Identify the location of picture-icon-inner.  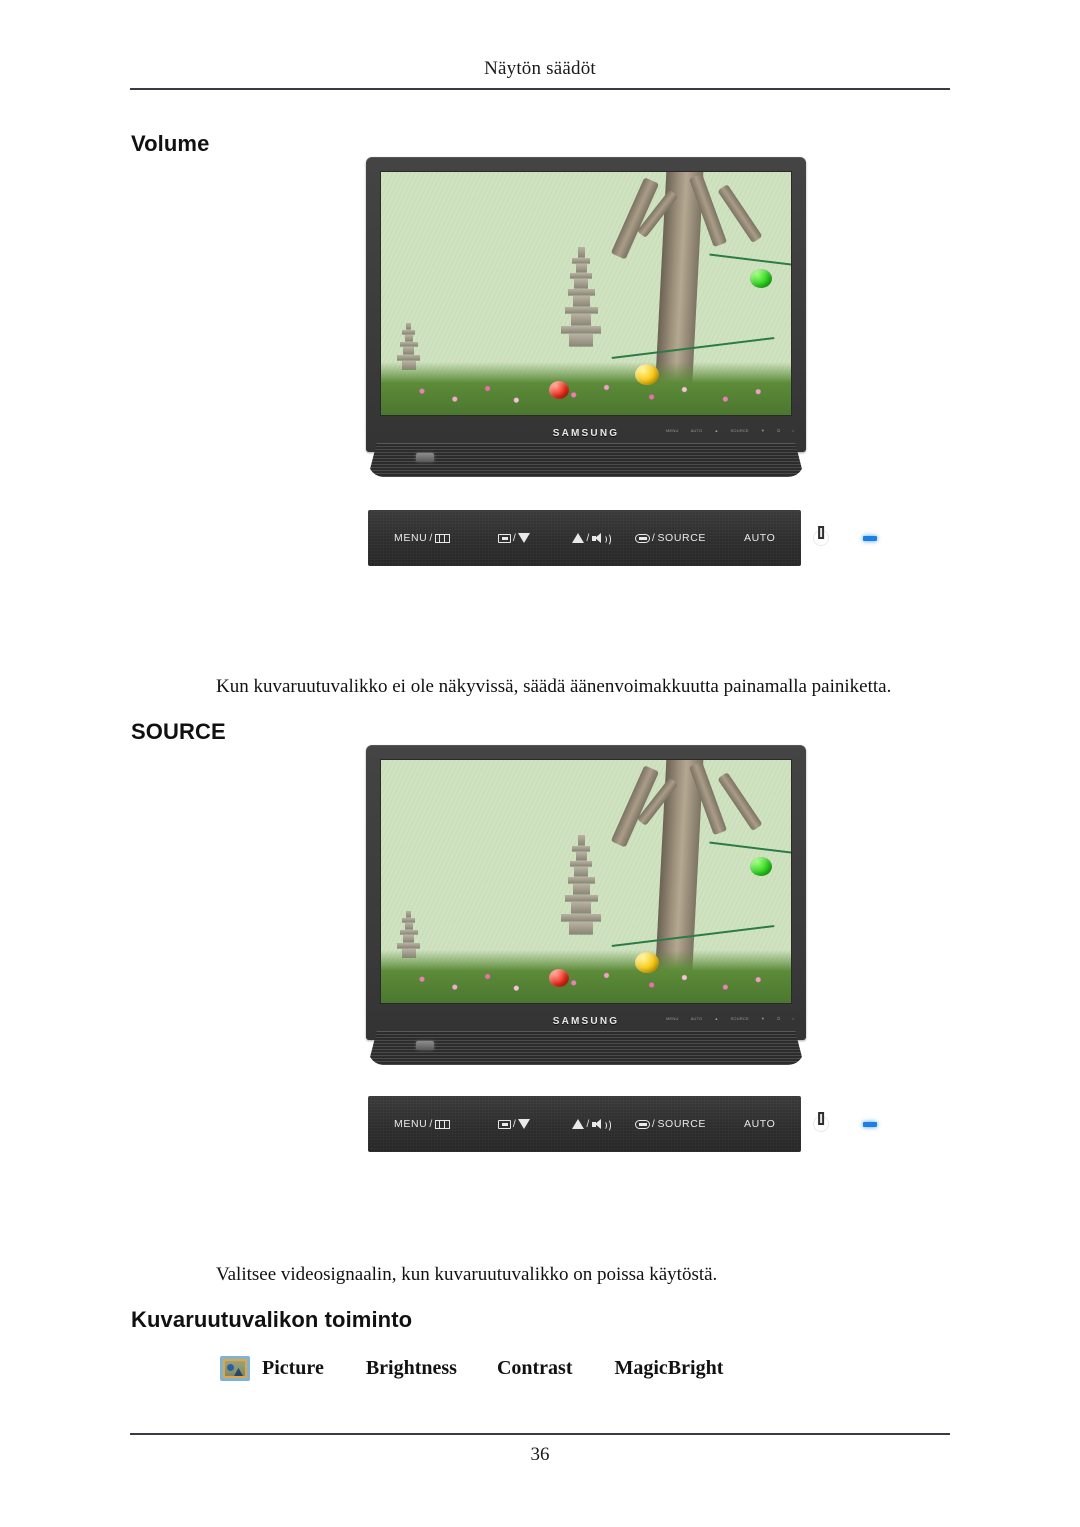
(235, 1368).